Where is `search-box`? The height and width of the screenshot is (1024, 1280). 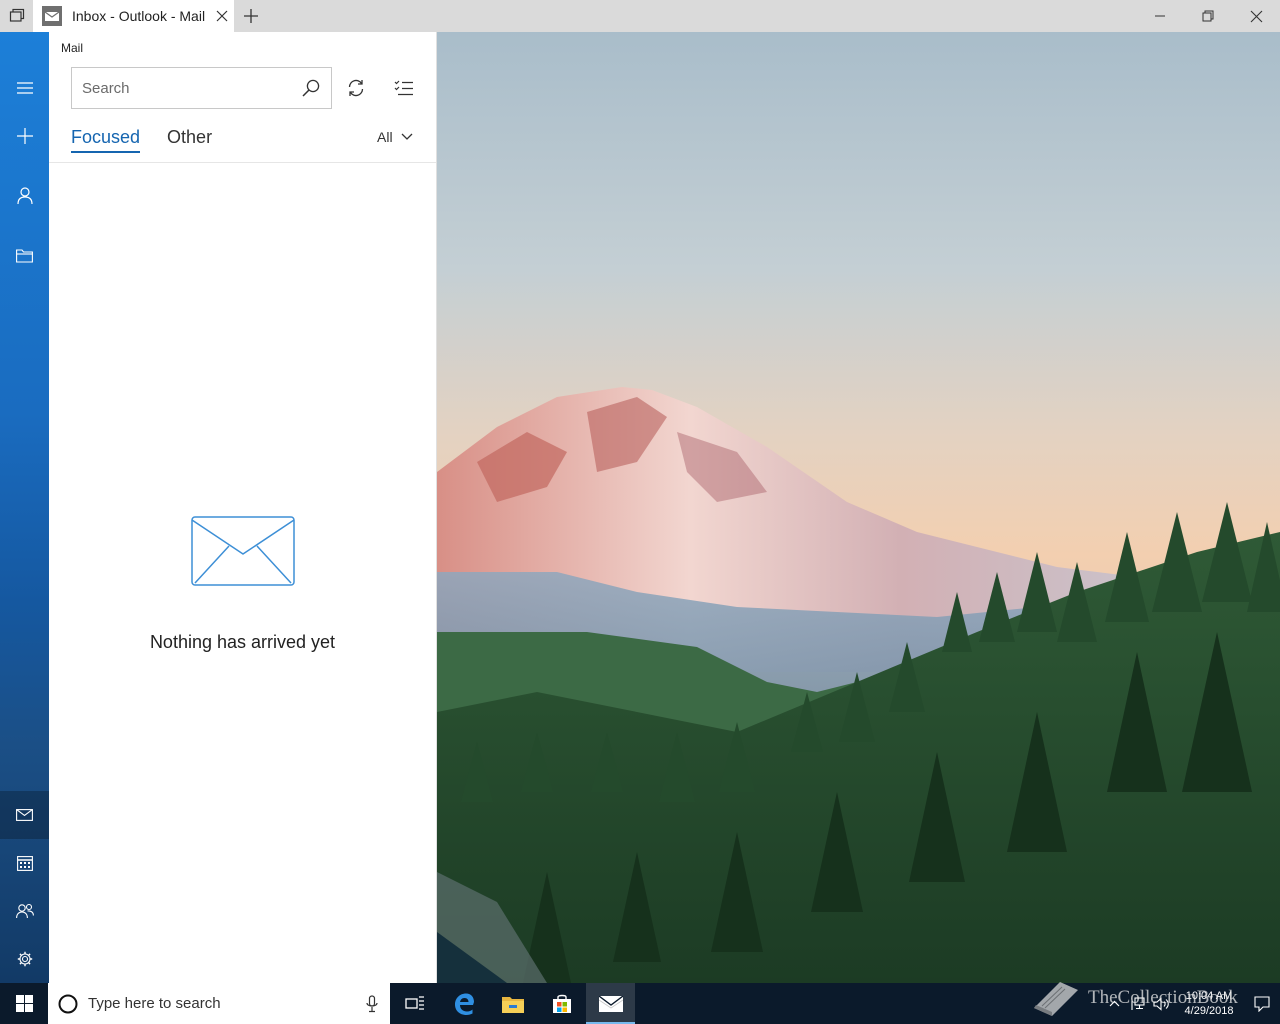 search-box is located at coordinates (201, 88).